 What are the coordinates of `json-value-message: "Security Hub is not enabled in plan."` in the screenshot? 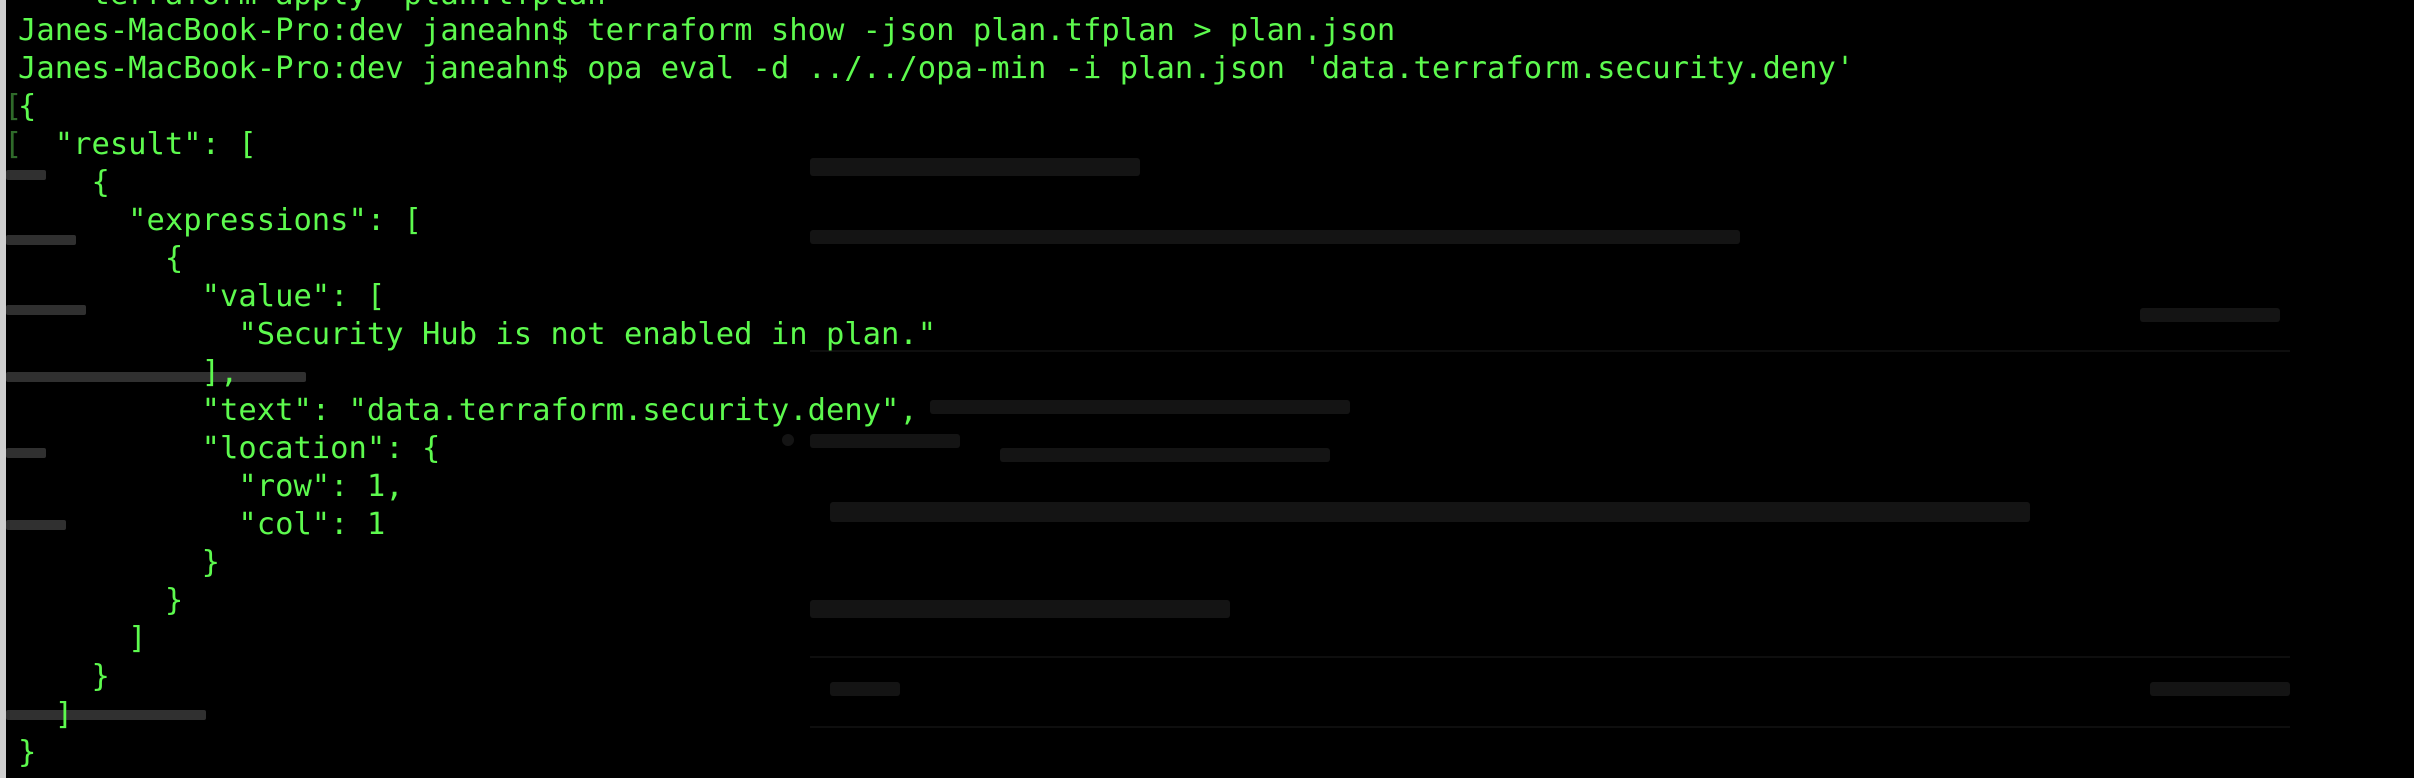 It's located at (477, 334).